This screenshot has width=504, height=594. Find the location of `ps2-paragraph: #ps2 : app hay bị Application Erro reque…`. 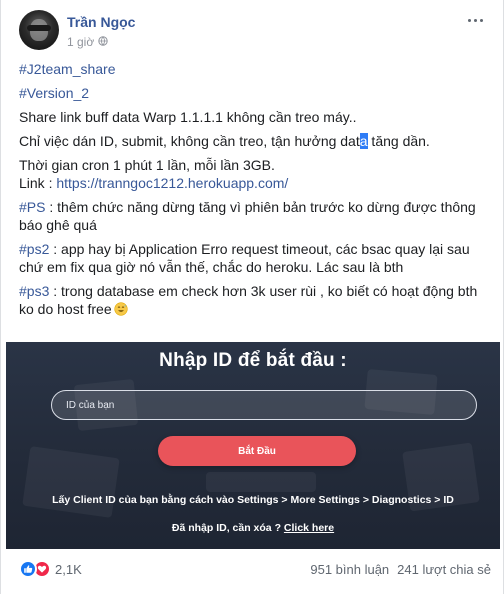

ps2-paragraph: #ps2 : app hay bị Application Erro reque… is located at coordinates (244, 258).